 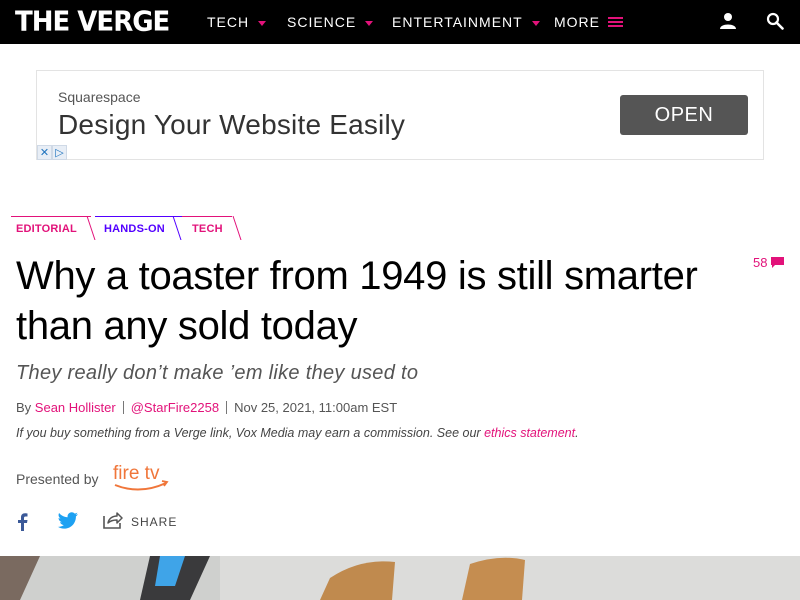 What do you see at coordinates (24, 407) in the screenshot?
I see `byline-prefix: By` at bounding box center [24, 407].